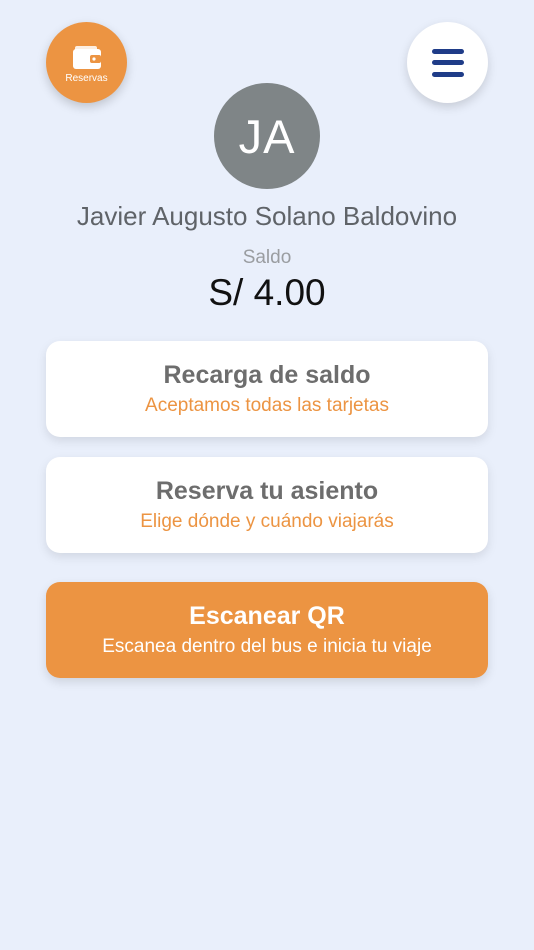 The width and height of the screenshot is (534, 950). What do you see at coordinates (267, 646) in the screenshot?
I see `scan-qr-subtitle: Escanea dentro del bus e inicia tu viaje` at bounding box center [267, 646].